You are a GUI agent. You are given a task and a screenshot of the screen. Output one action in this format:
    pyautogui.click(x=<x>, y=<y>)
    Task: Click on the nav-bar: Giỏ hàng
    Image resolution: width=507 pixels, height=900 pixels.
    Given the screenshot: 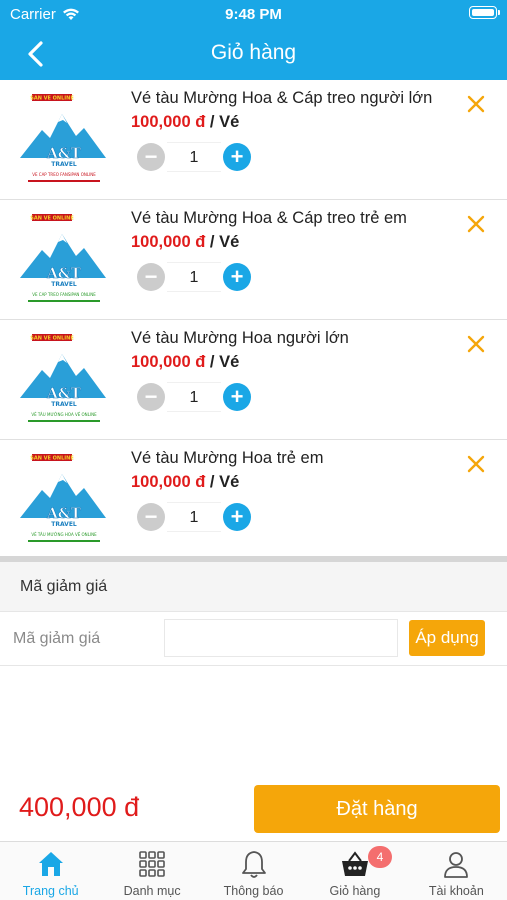 What is the action you would take?
    pyautogui.click(x=253, y=54)
    